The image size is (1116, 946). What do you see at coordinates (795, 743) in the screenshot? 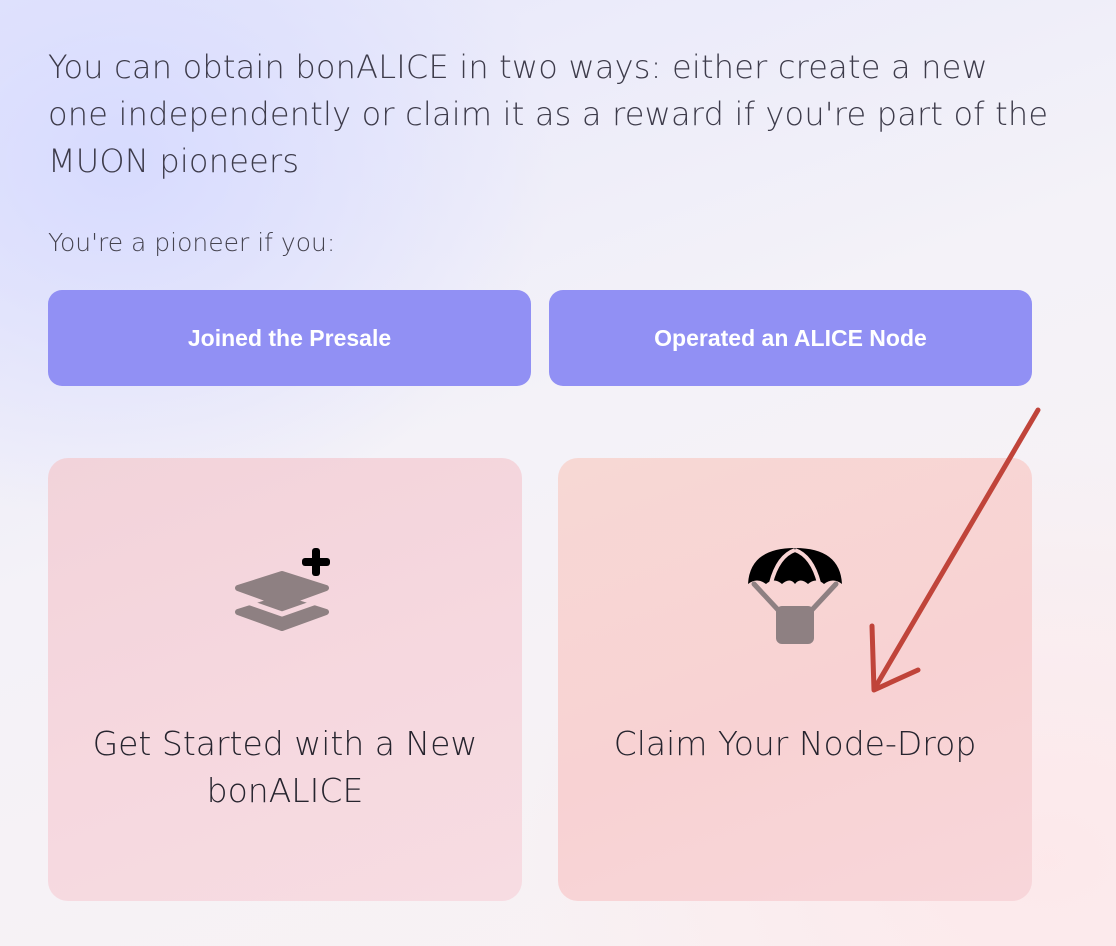
I see `claim-node-drop-title: Claim Your Node-Drop` at bounding box center [795, 743].